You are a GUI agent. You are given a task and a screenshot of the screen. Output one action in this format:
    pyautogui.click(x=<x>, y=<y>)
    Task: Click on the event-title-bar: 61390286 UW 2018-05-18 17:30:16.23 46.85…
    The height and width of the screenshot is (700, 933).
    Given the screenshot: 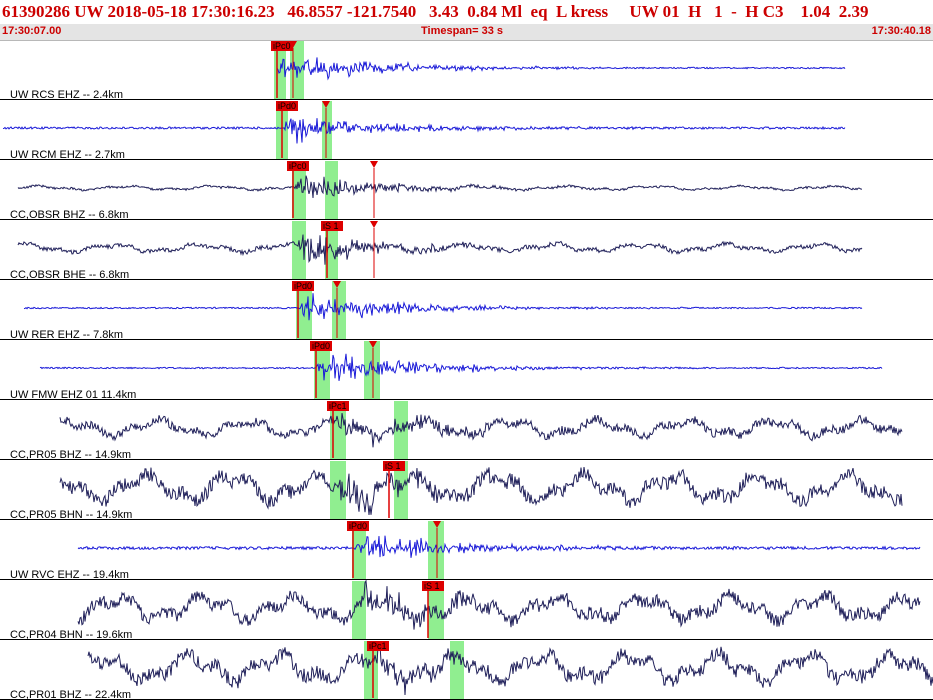 What is the action you would take?
    pyautogui.click(x=466, y=12)
    